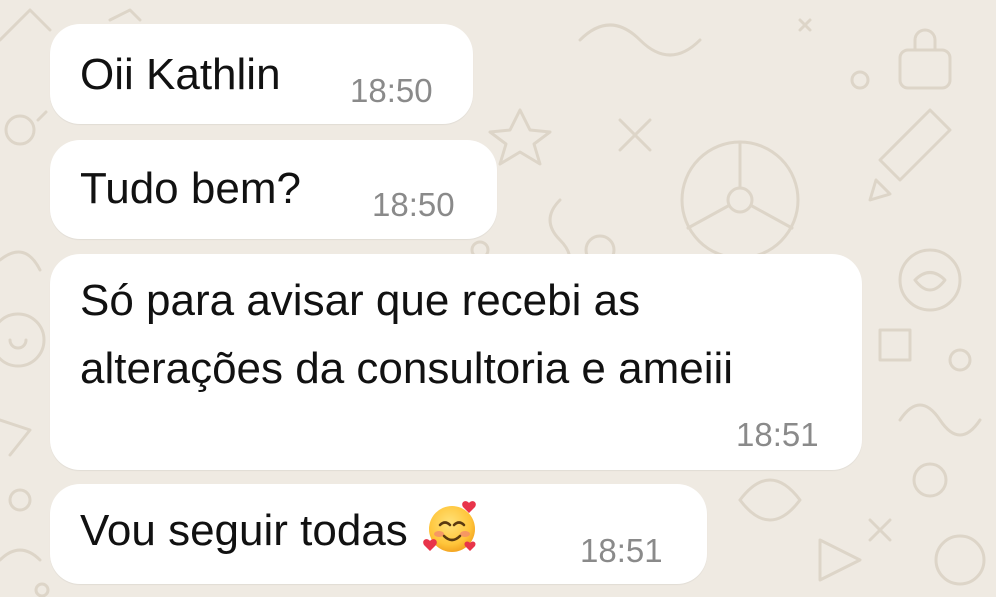  What do you see at coordinates (360, 300) in the screenshot?
I see `message-text-line-1: Só para avisar que recebi as` at bounding box center [360, 300].